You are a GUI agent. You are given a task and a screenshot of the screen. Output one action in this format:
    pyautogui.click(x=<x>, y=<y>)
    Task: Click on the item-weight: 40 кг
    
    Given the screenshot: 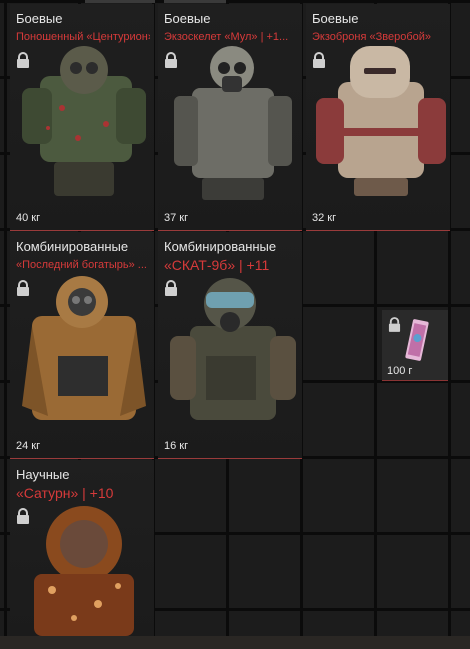 What is the action you would take?
    pyautogui.click(x=28, y=218)
    